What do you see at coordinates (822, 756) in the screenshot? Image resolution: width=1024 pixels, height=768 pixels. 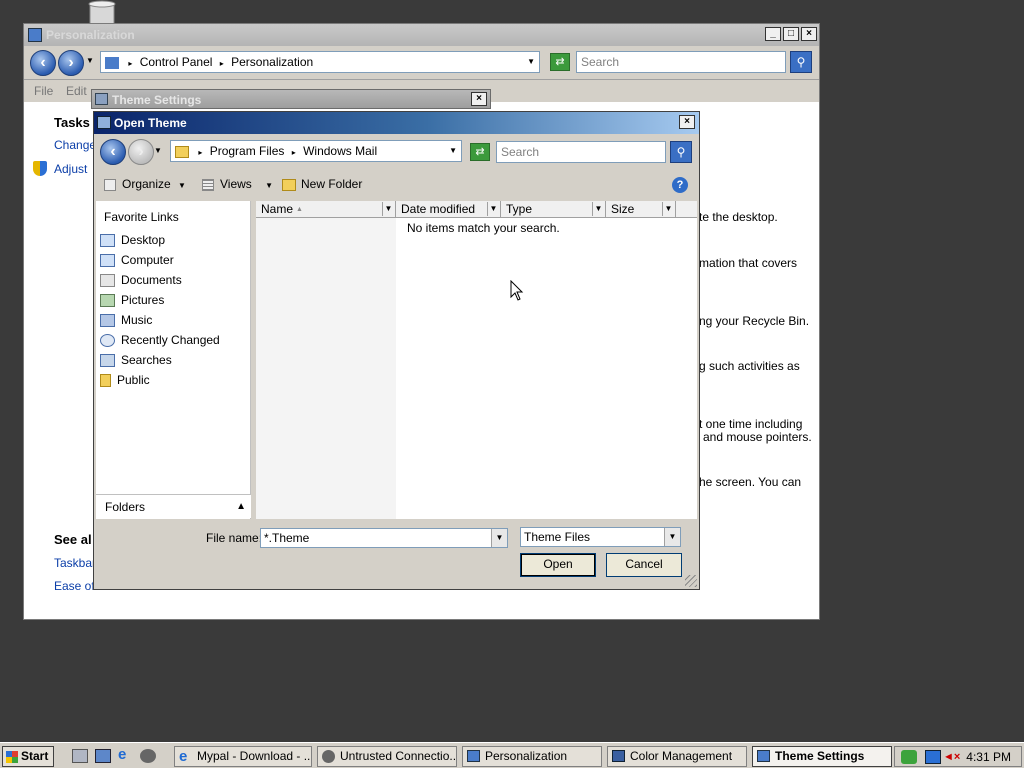 I see `taskbar-item-theme-settings: Theme Settings` at bounding box center [822, 756].